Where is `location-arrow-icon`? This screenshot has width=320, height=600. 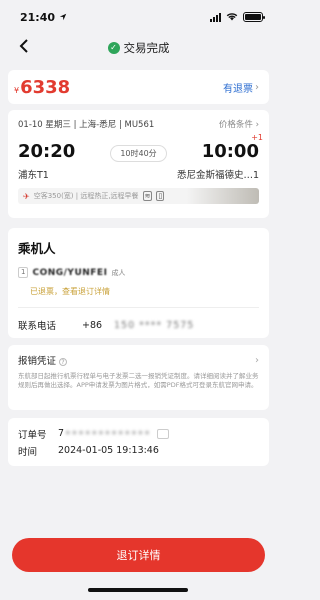 location-arrow-icon is located at coordinates (63, 17).